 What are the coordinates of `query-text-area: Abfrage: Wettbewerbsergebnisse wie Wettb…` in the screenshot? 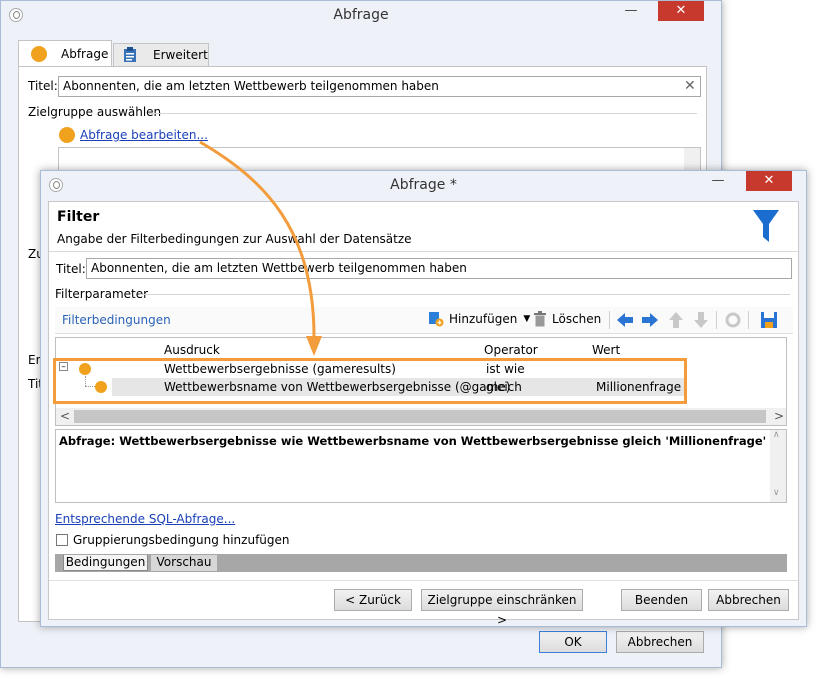 It's located at (421, 466).